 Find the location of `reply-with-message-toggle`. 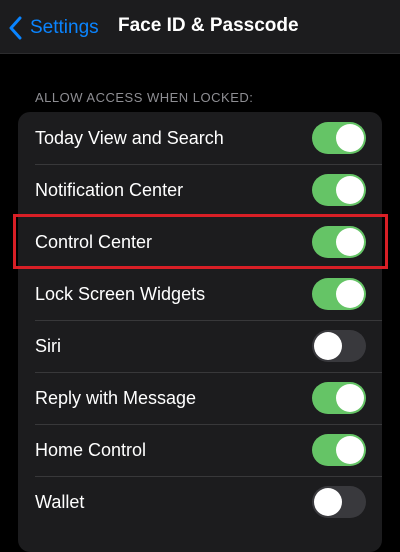

reply-with-message-toggle is located at coordinates (339, 398).